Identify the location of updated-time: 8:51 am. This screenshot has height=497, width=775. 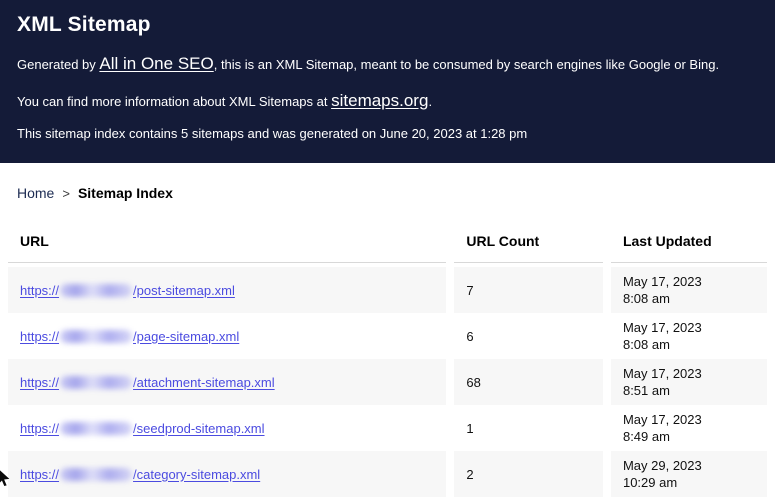
(646, 391).